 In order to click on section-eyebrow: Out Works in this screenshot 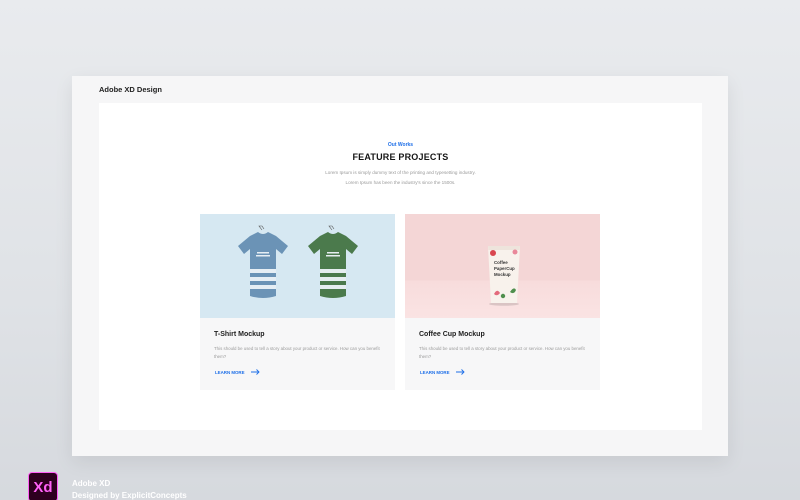, I will do `click(400, 145)`.